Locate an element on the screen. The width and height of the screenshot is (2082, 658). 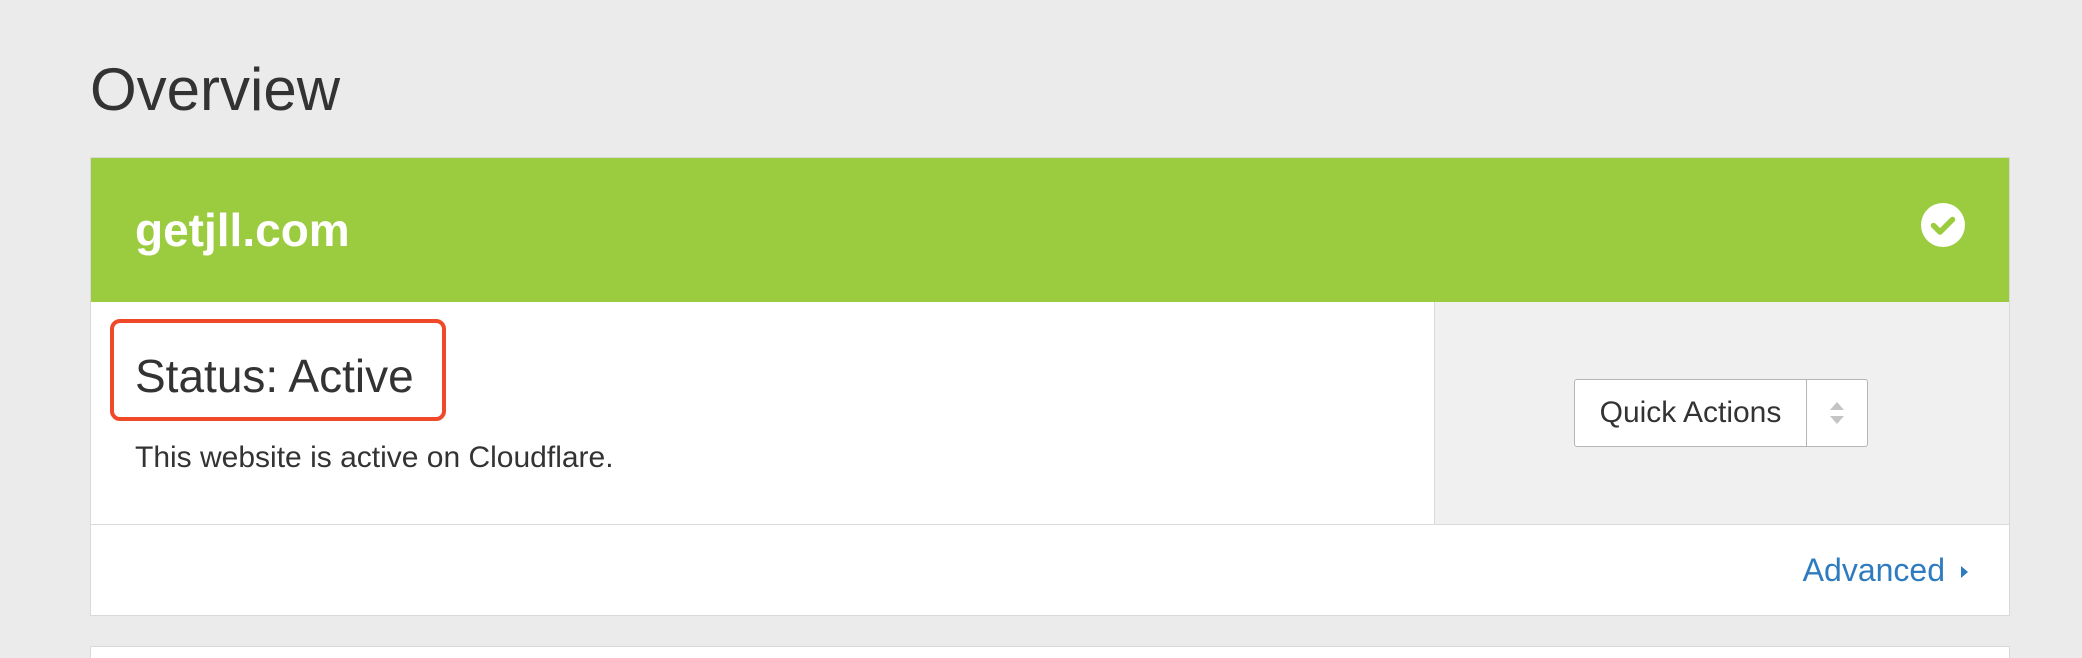
domain-name: getjll.com is located at coordinates (242, 230).